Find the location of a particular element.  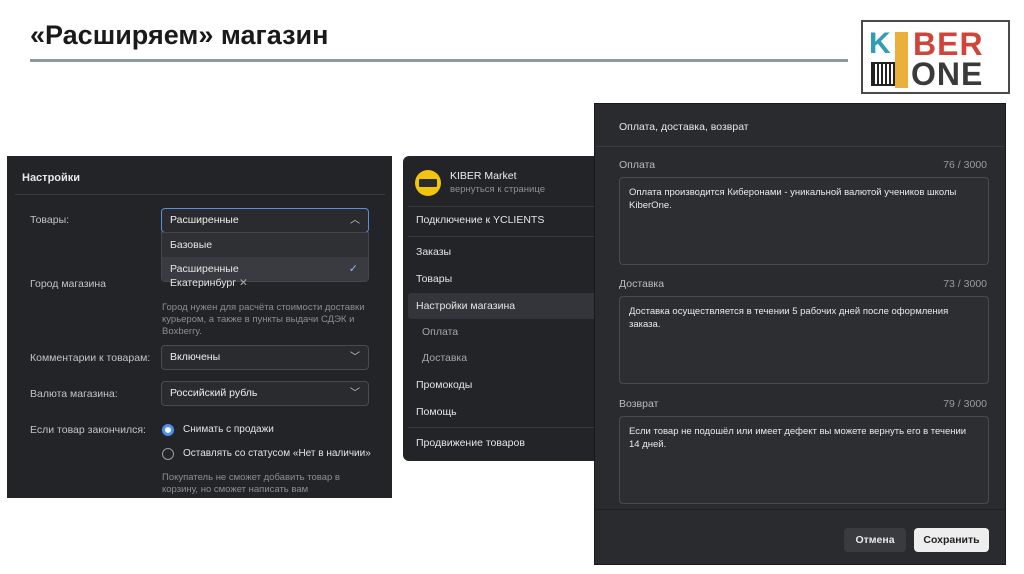

payment-counter: 76 / 3000 is located at coordinates (965, 165).